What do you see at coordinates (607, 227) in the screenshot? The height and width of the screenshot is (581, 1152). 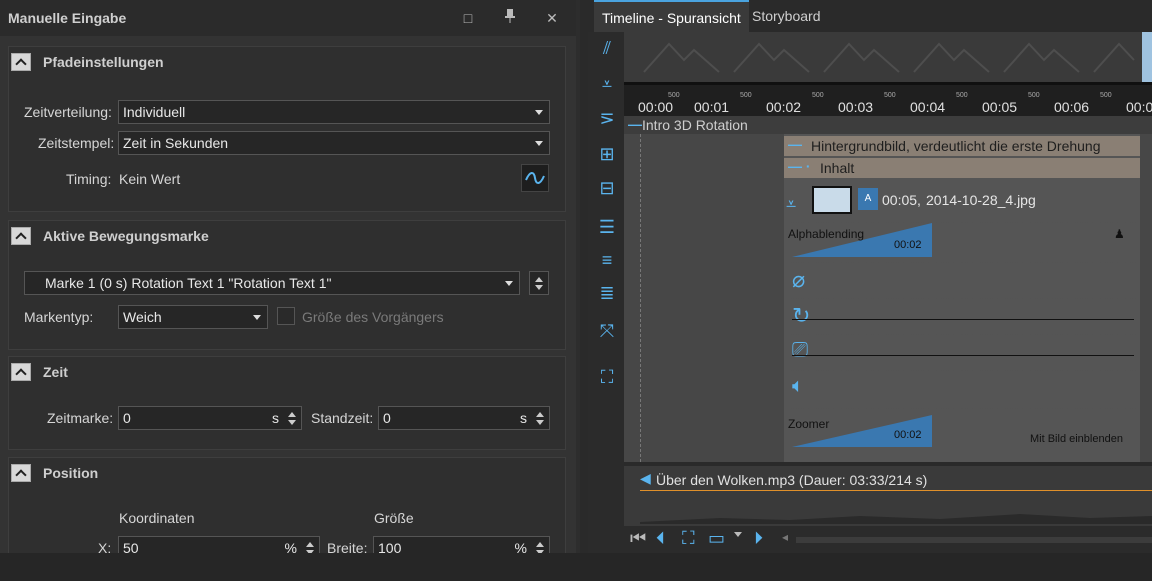 I see `layout-rows-icon: ☰` at bounding box center [607, 227].